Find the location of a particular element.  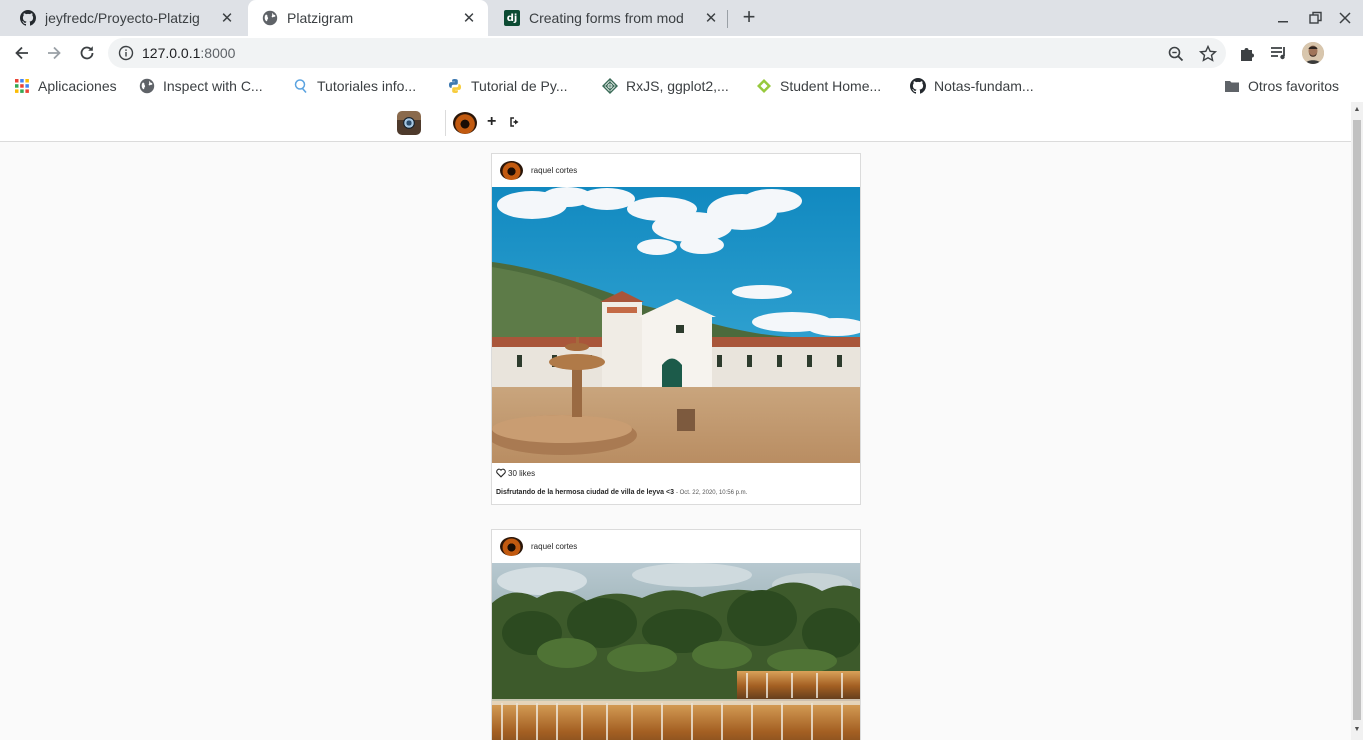

bookmark-label: Otros favoritos is located at coordinates (1294, 86).